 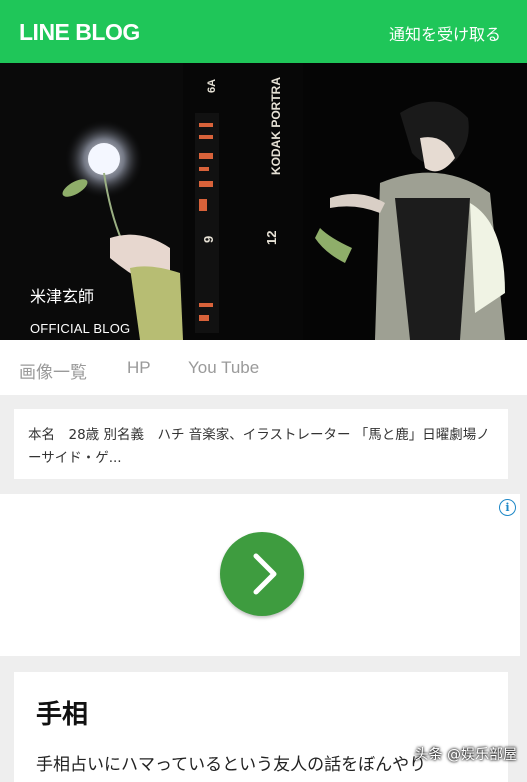 I want to click on blog-nav: 画像一覧 HP You Tube, so click(x=263, y=367).